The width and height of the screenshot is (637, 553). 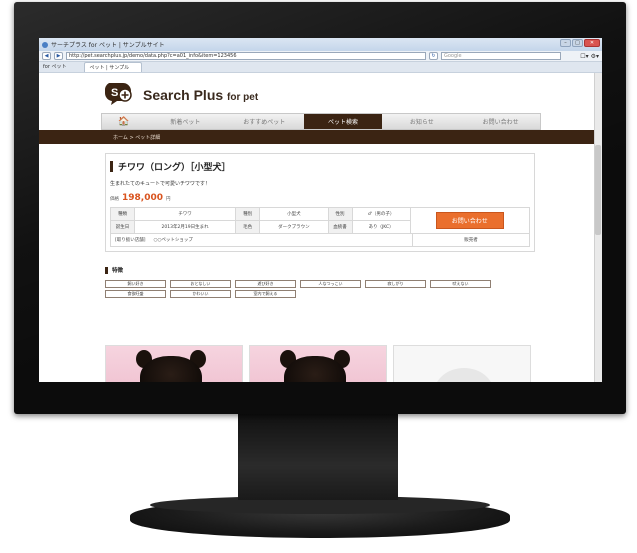 What do you see at coordinates (421, 121) in the screenshot?
I see `nav-item-news: お知らせ` at bounding box center [421, 121].